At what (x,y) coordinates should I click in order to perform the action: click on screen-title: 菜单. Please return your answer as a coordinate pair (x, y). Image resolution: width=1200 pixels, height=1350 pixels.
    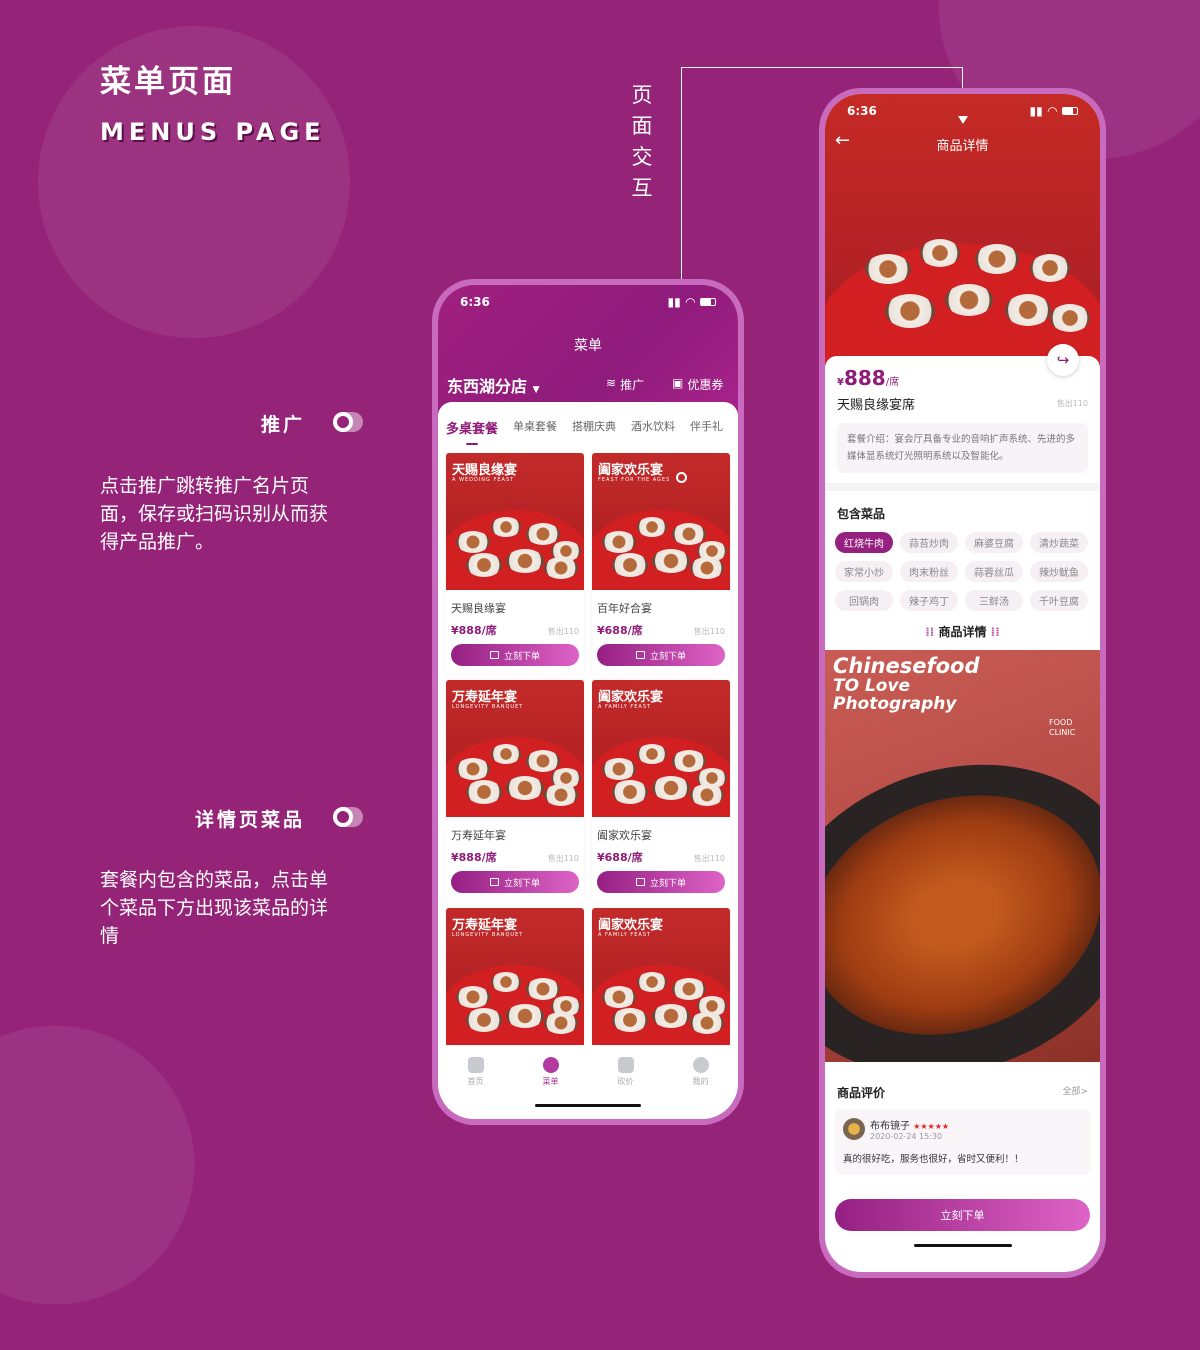
    Looking at the image, I should click on (588, 346).